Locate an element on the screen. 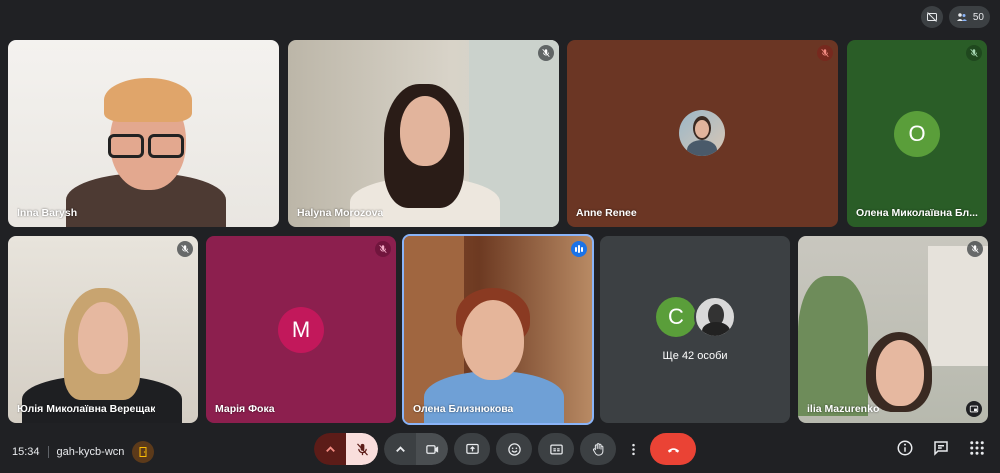  participants-count: 50 is located at coordinates (978, 17).